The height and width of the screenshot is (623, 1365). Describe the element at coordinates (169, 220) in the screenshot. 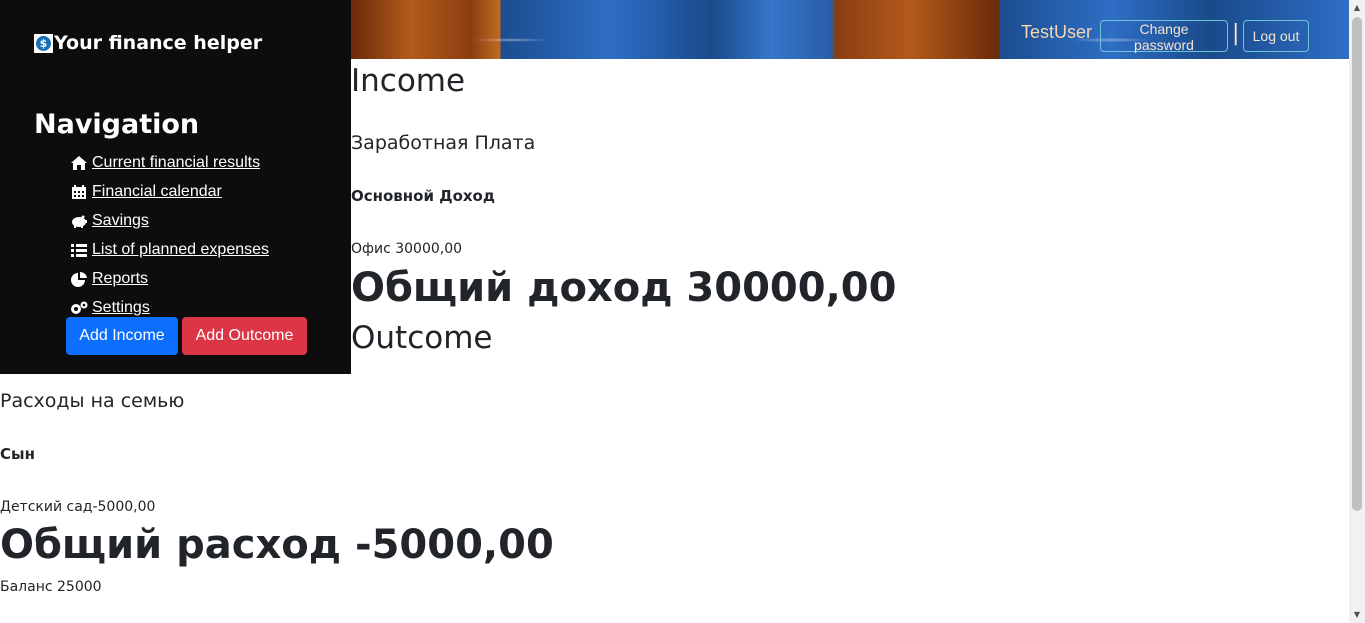

I see `nav-item-savings: Savings` at that location.